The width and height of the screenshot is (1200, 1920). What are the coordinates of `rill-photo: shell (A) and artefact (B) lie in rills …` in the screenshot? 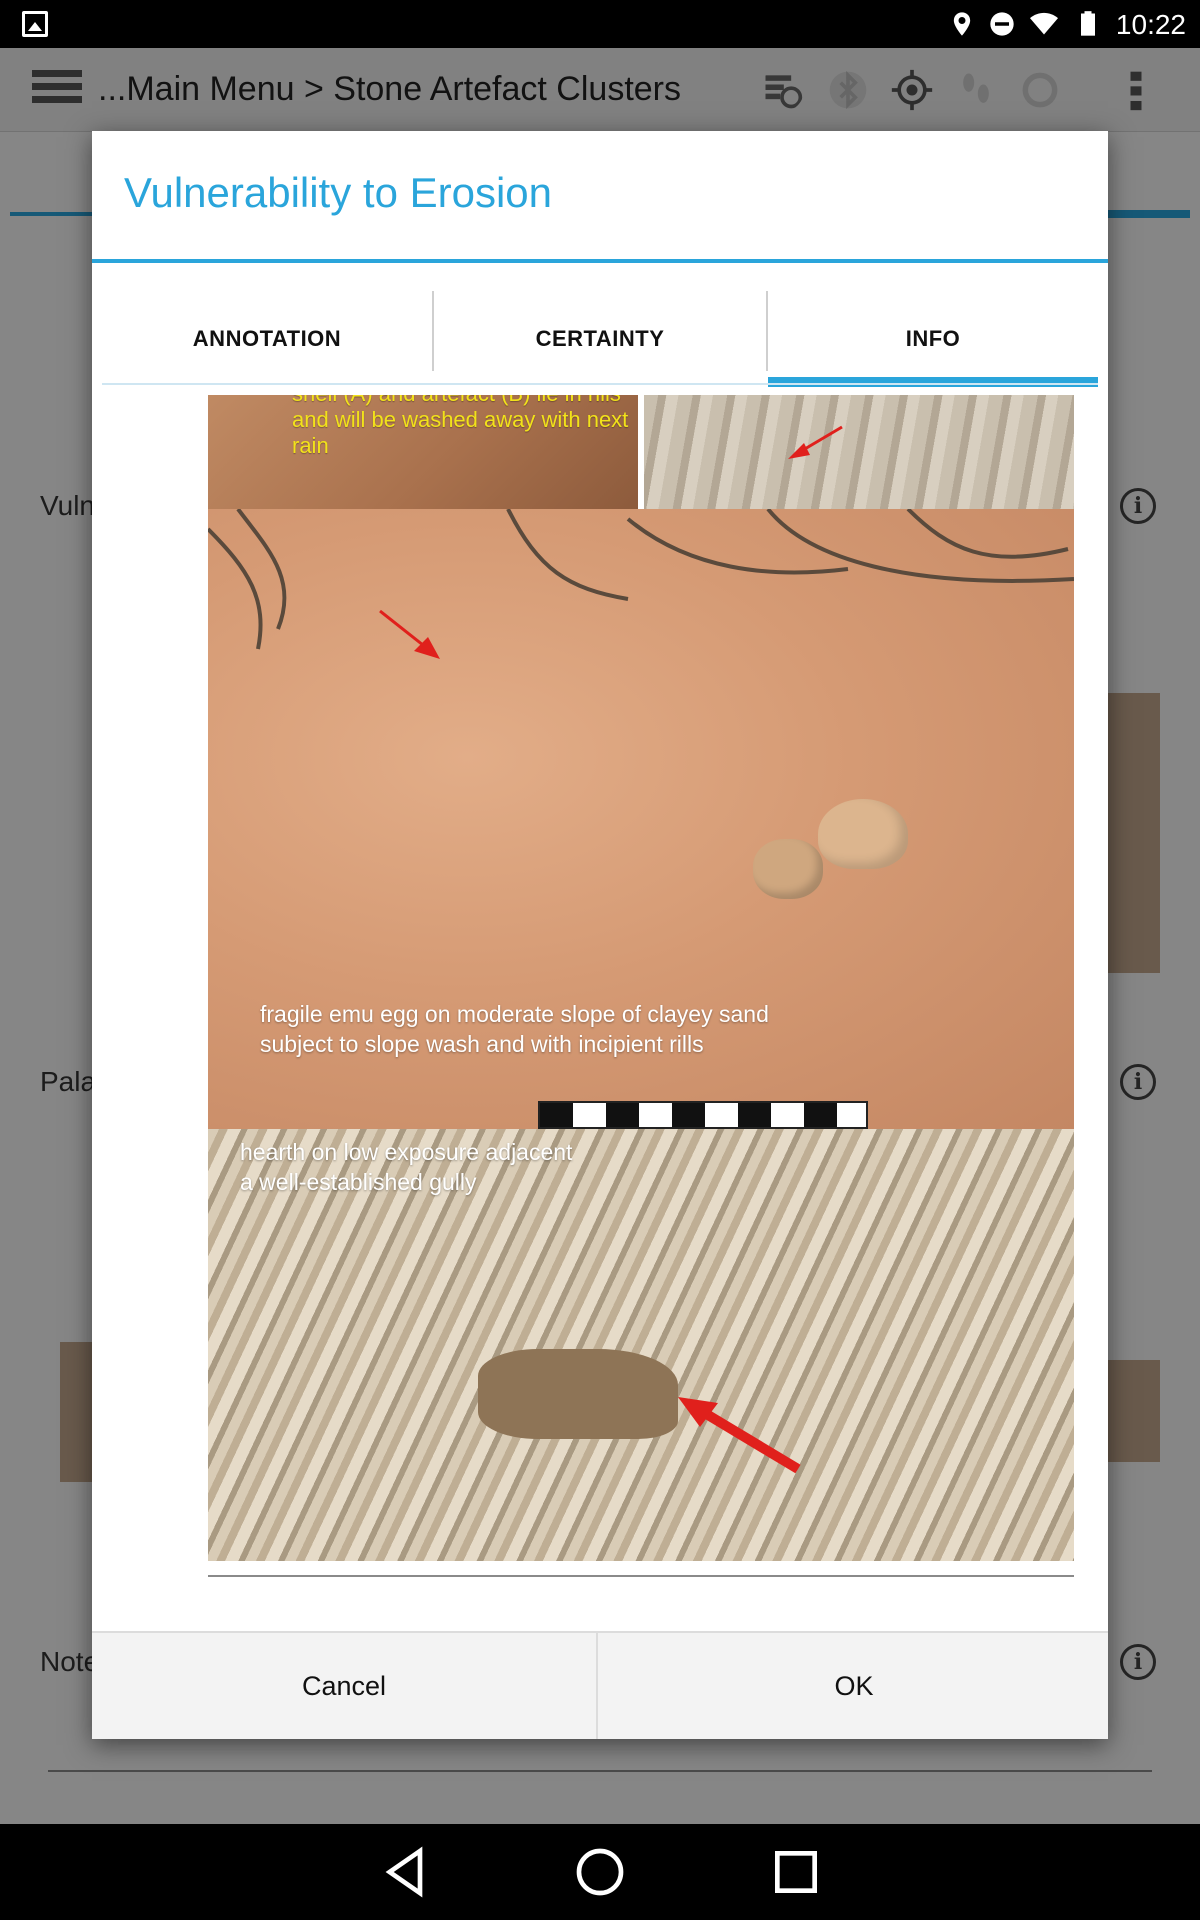 It's located at (423, 452).